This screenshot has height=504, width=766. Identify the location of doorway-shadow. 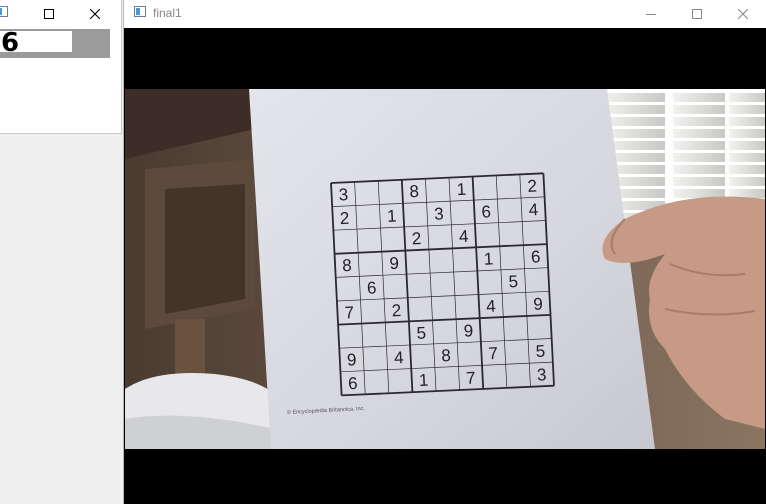
(205, 249).